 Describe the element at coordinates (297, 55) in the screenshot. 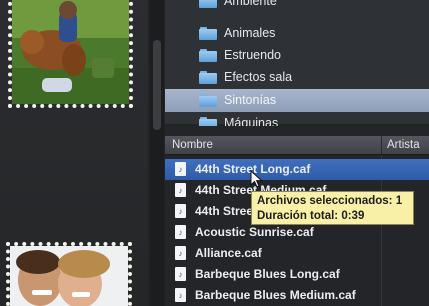

I see `source-item-estruendo: Estruendo` at that location.